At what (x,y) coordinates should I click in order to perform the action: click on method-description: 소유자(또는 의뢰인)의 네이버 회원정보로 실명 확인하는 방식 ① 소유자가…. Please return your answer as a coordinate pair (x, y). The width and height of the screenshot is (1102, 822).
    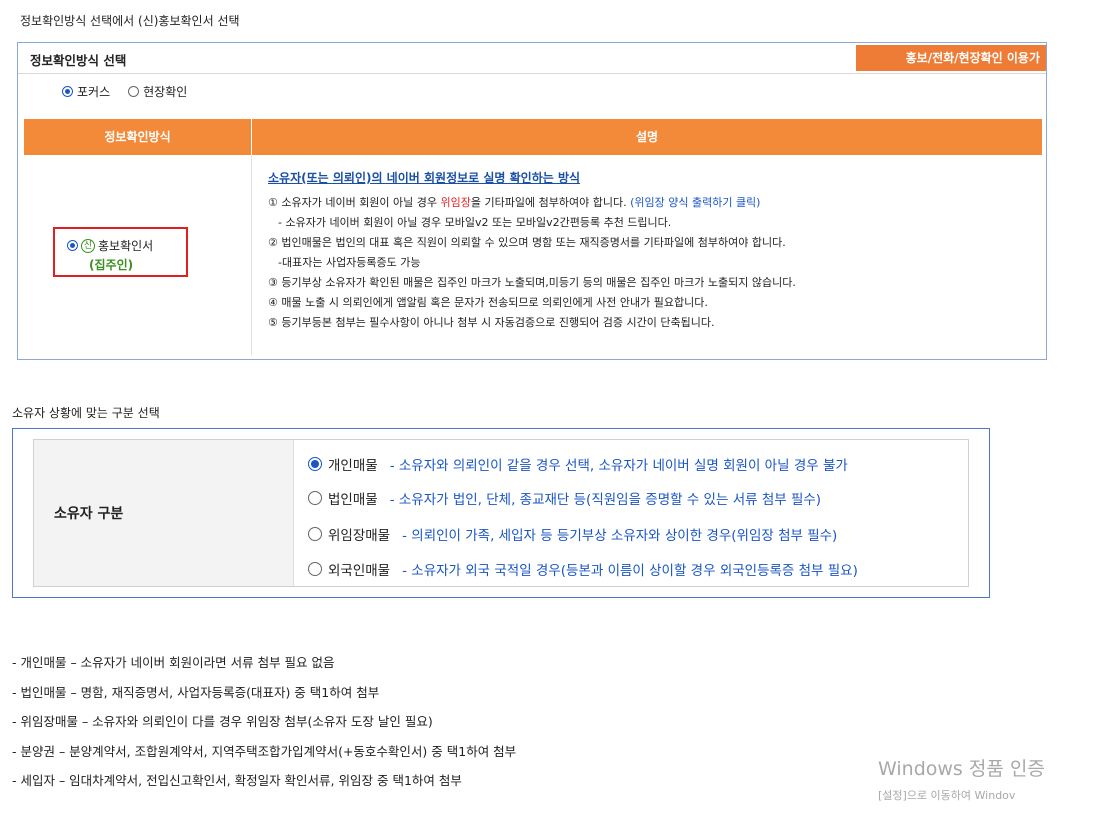
    Looking at the image, I should click on (653, 251).